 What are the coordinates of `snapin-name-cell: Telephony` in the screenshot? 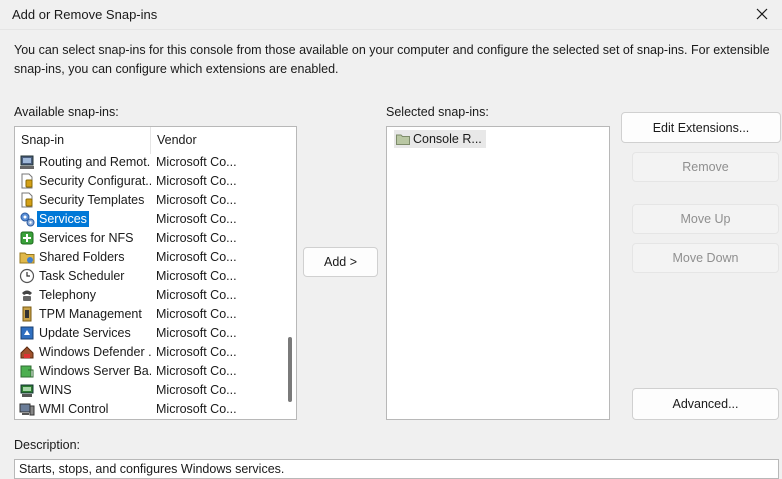 It's located at (83, 295).